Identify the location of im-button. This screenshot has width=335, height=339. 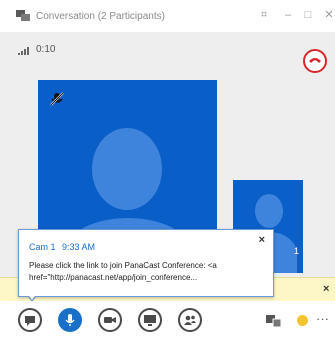
(30, 320).